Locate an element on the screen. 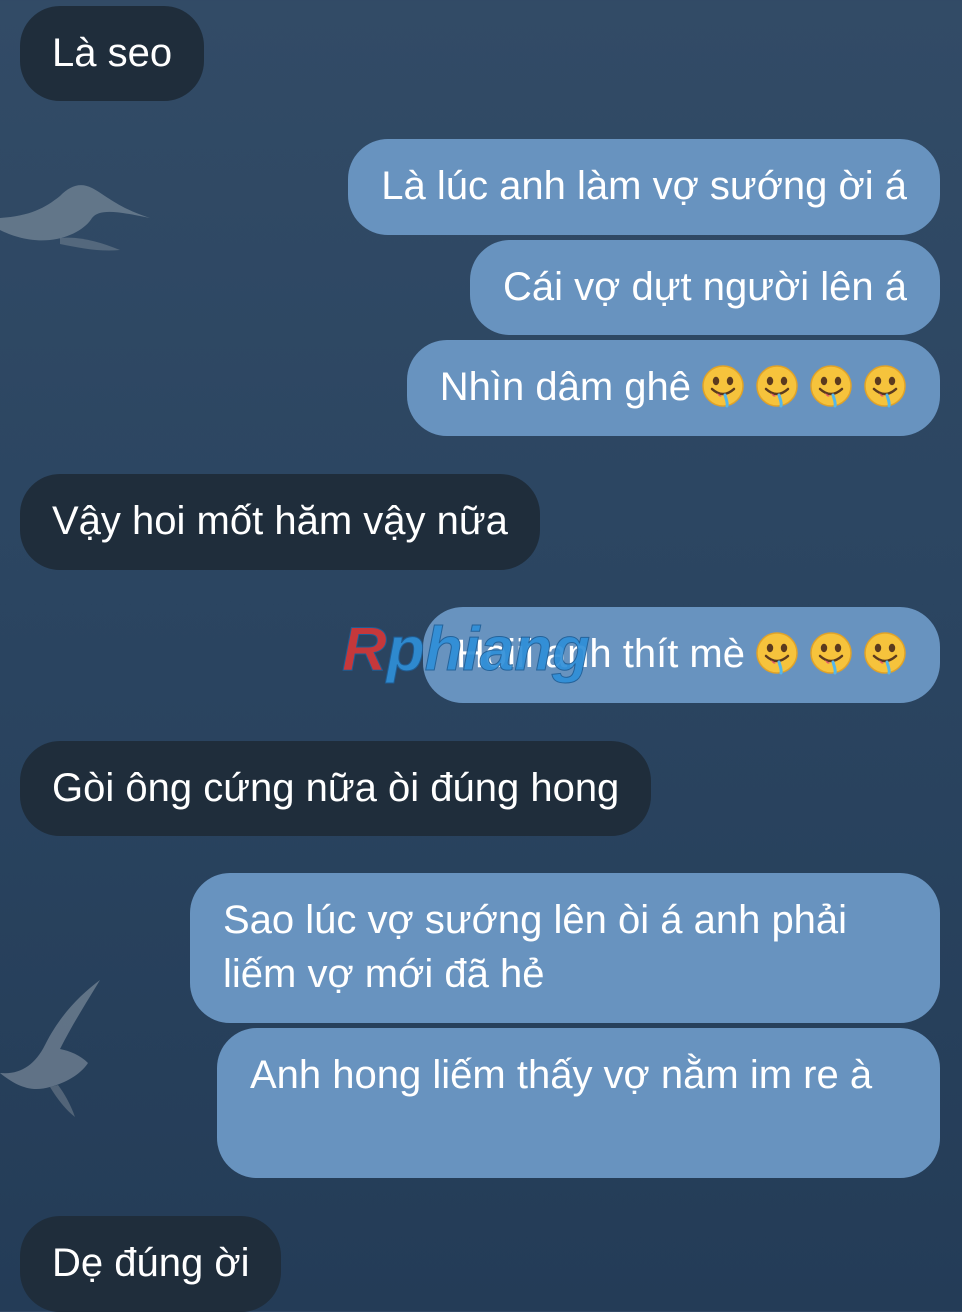  message-text: Dẹ đúng ời is located at coordinates (151, 1263).